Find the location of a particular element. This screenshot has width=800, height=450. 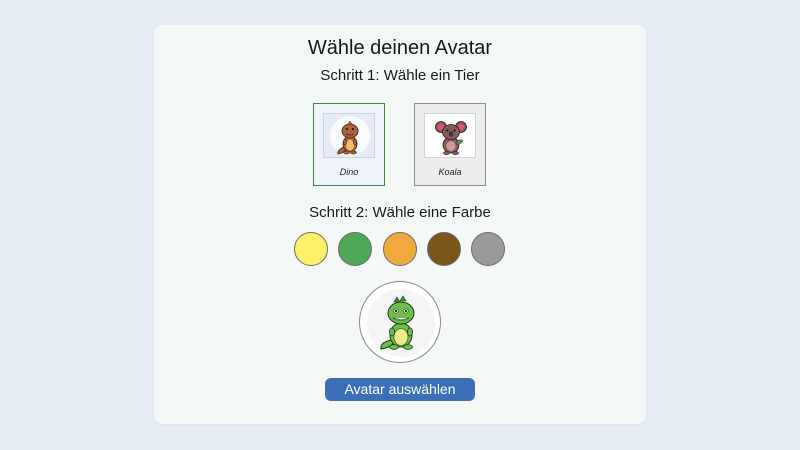

koala-icon is located at coordinates (451, 138).